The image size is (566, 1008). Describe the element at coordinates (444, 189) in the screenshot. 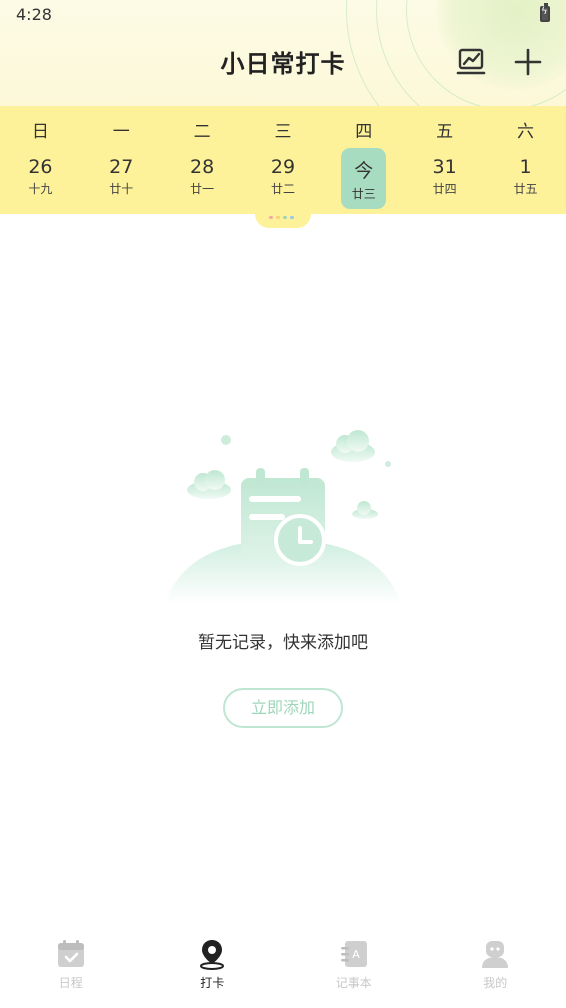

I see `lunar-date: 廿四` at that location.